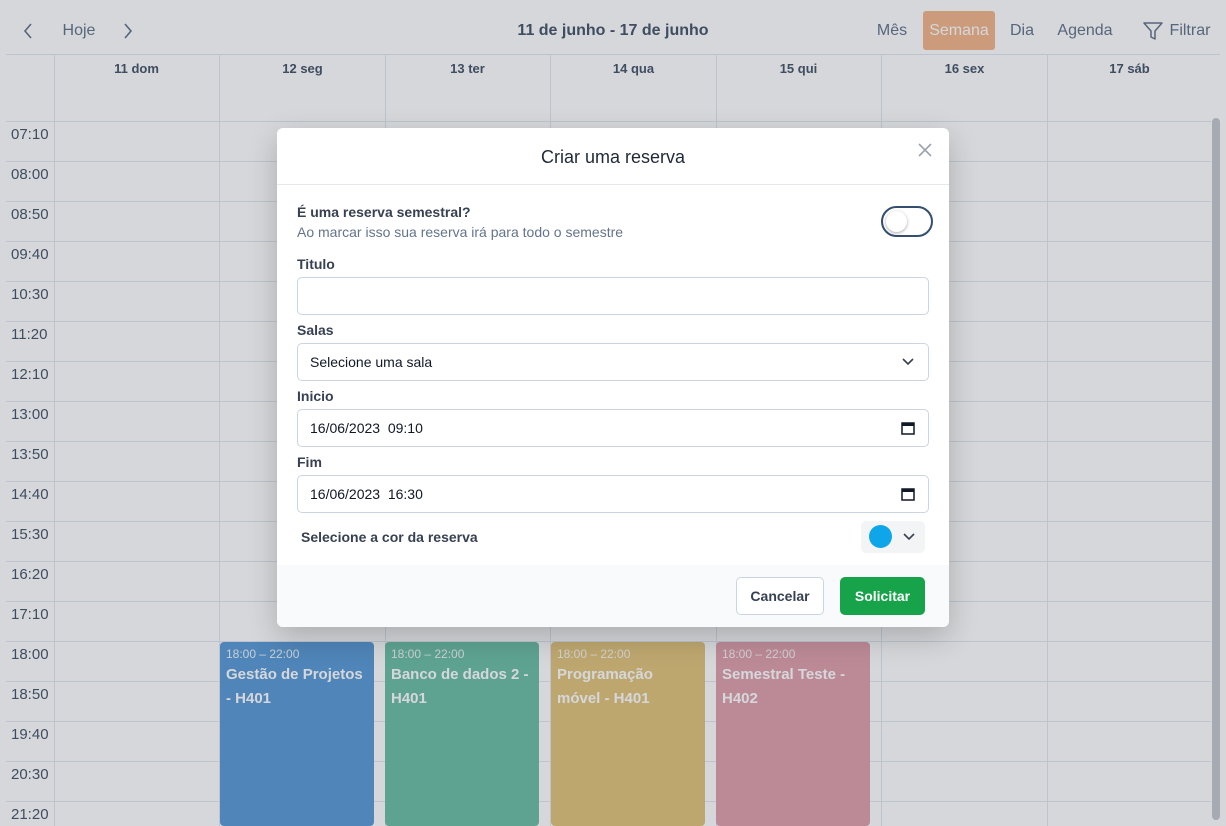 Image resolution: width=1226 pixels, height=826 pixels. Describe the element at coordinates (366, 428) in the screenshot. I see `start-datetime-value: 16/06/2023 09:10` at that location.